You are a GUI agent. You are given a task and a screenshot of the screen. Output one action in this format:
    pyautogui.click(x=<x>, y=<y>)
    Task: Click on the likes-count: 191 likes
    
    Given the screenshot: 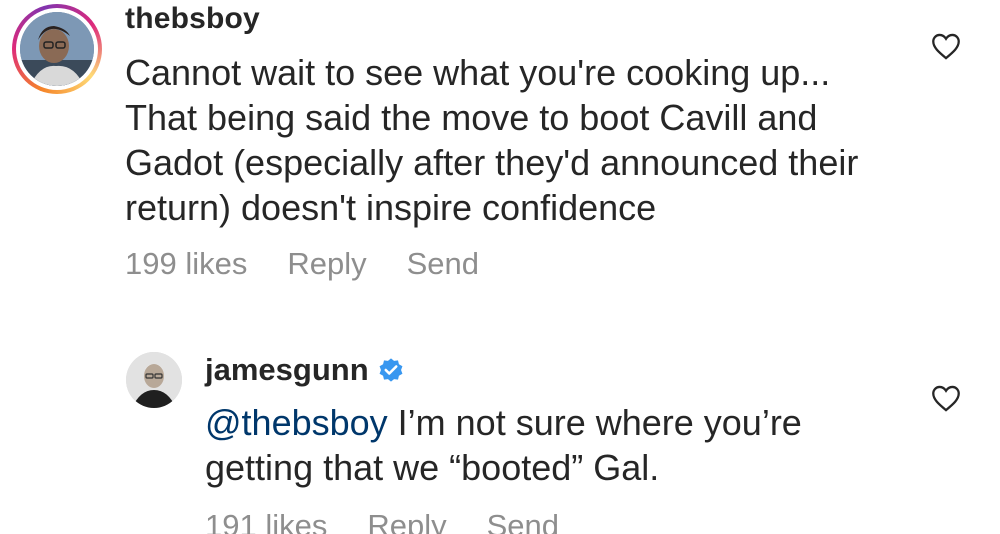 What is the action you would take?
    pyautogui.click(x=266, y=521)
    